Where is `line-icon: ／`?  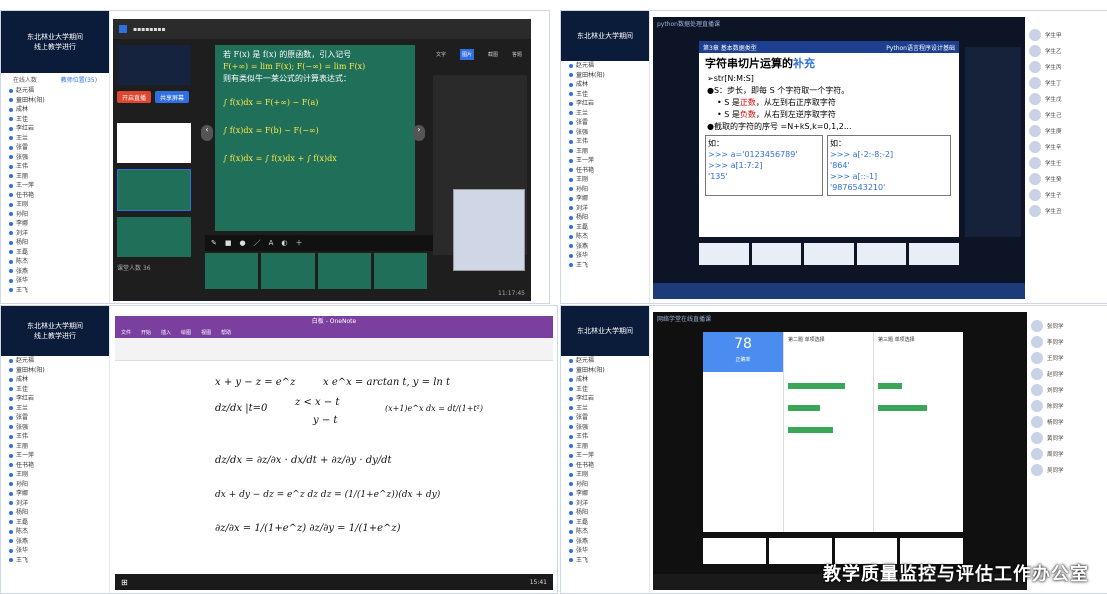 line-icon: ／ is located at coordinates (257, 243).